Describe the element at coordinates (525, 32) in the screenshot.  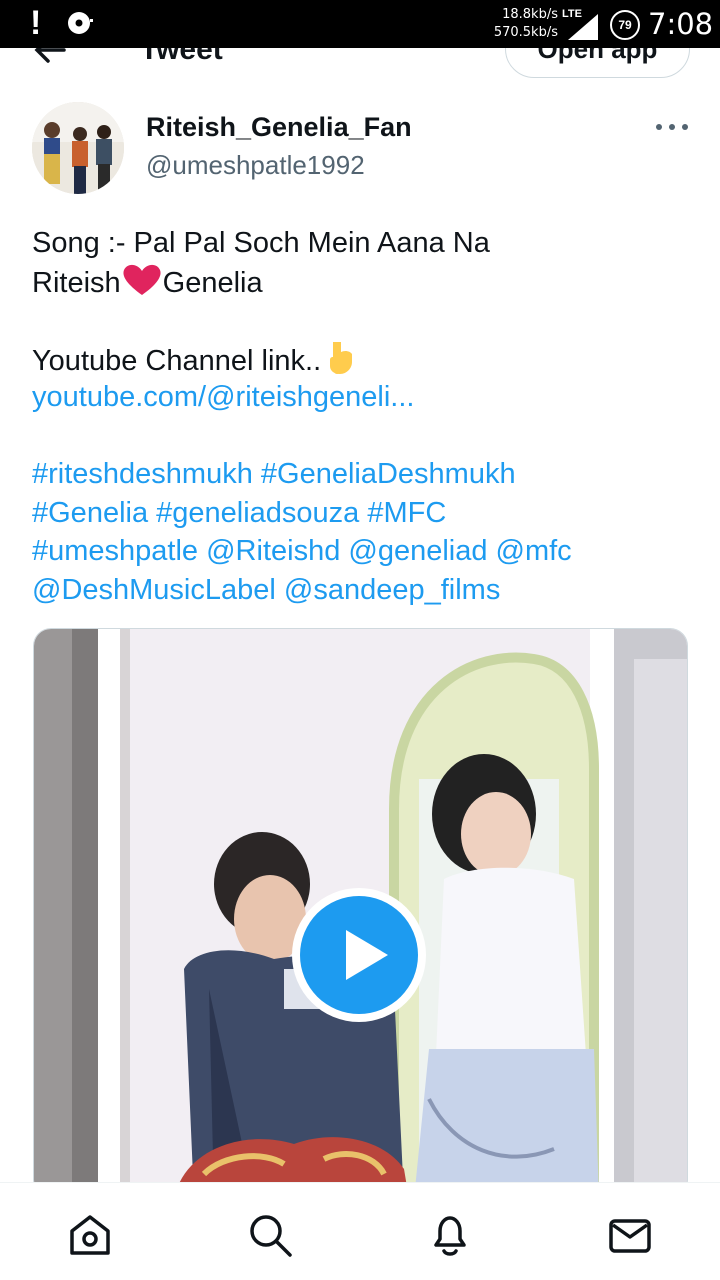
I see `speed-down: 570.5kb/s` at that location.